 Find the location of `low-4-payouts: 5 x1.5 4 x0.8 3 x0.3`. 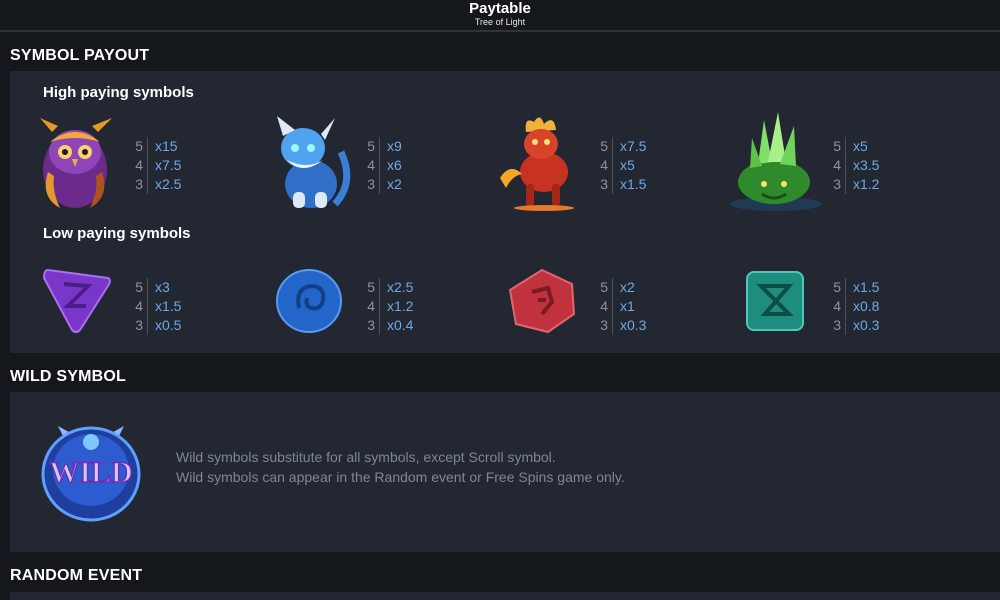

low-4-payouts: 5 x1.5 4 x0.8 3 x0.3 is located at coordinates (871, 306).